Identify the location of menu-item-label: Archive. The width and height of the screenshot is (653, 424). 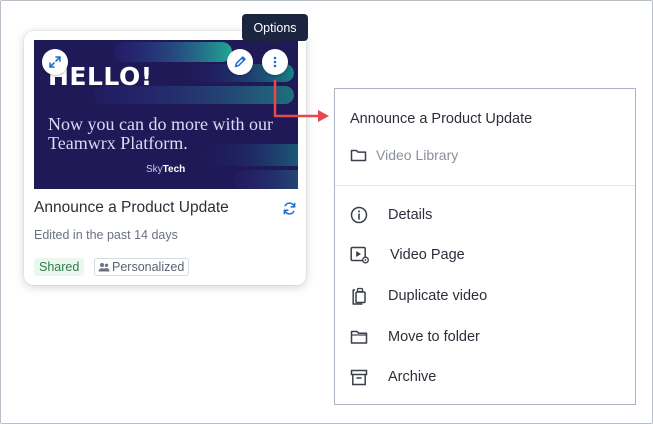
(412, 377).